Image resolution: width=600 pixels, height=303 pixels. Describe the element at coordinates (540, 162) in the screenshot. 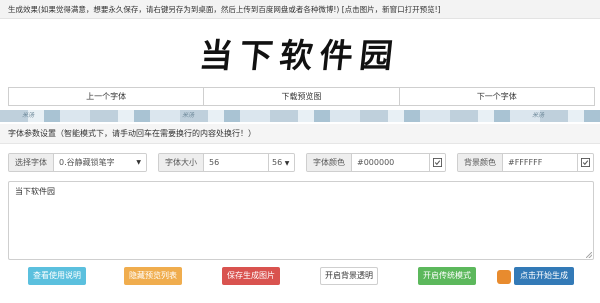

I see `bg-color-input: #FFFFFF` at that location.